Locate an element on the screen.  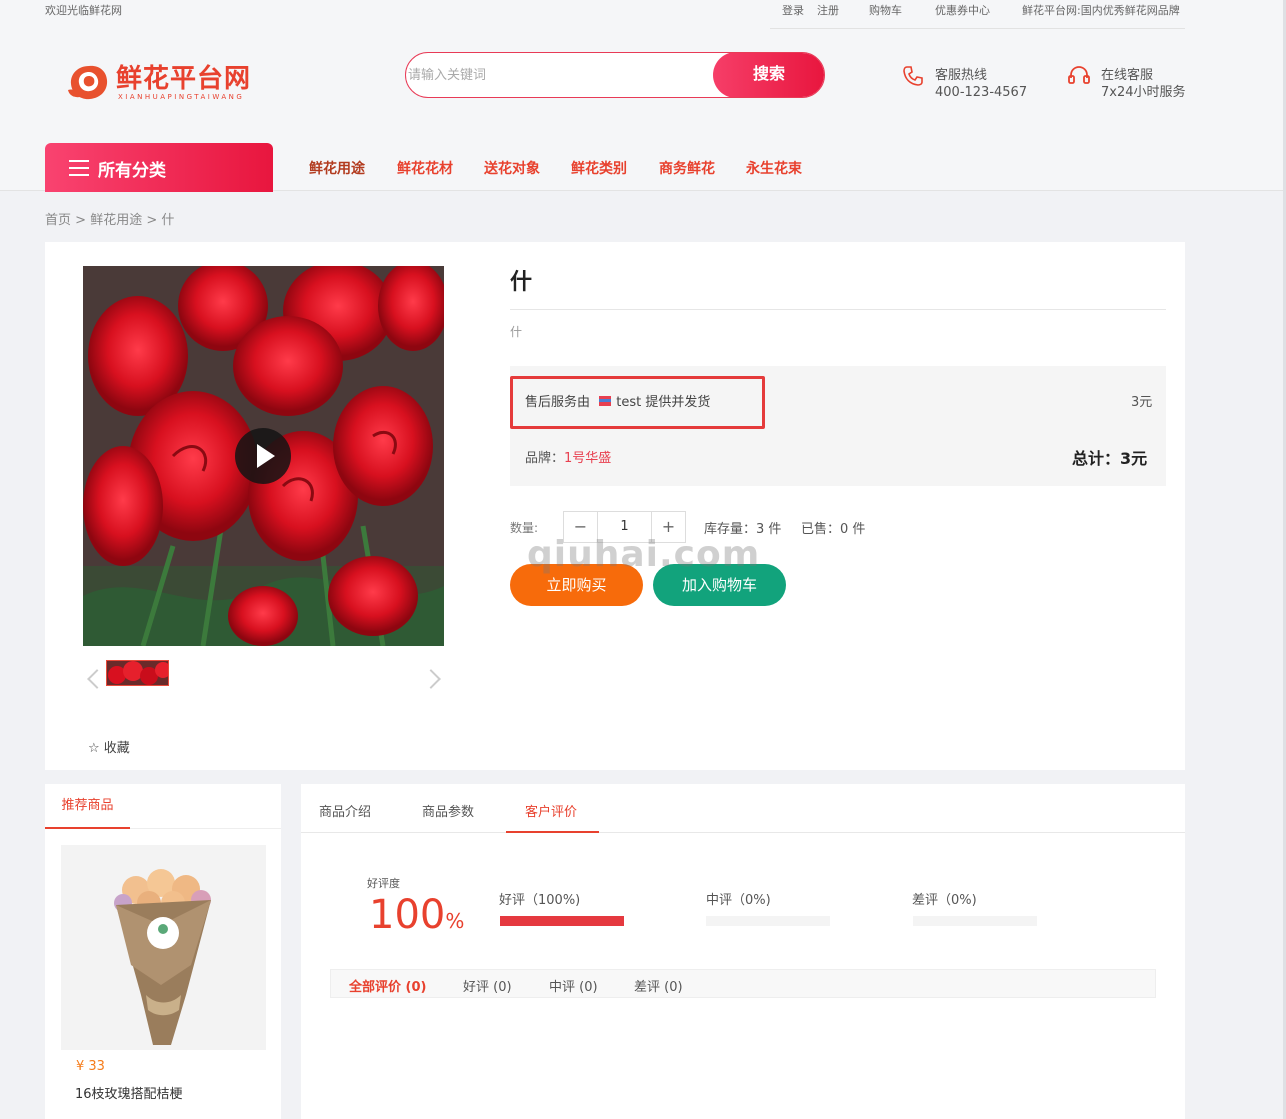
login-link: 登录 is located at coordinates (793, 10).